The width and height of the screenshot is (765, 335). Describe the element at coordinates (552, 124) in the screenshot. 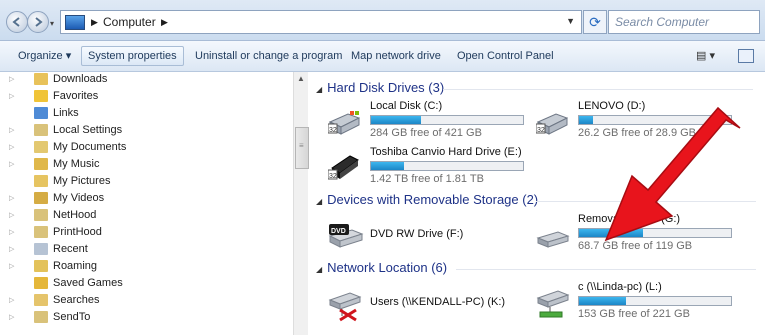

I see `hard-drive-icon: 32` at that location.